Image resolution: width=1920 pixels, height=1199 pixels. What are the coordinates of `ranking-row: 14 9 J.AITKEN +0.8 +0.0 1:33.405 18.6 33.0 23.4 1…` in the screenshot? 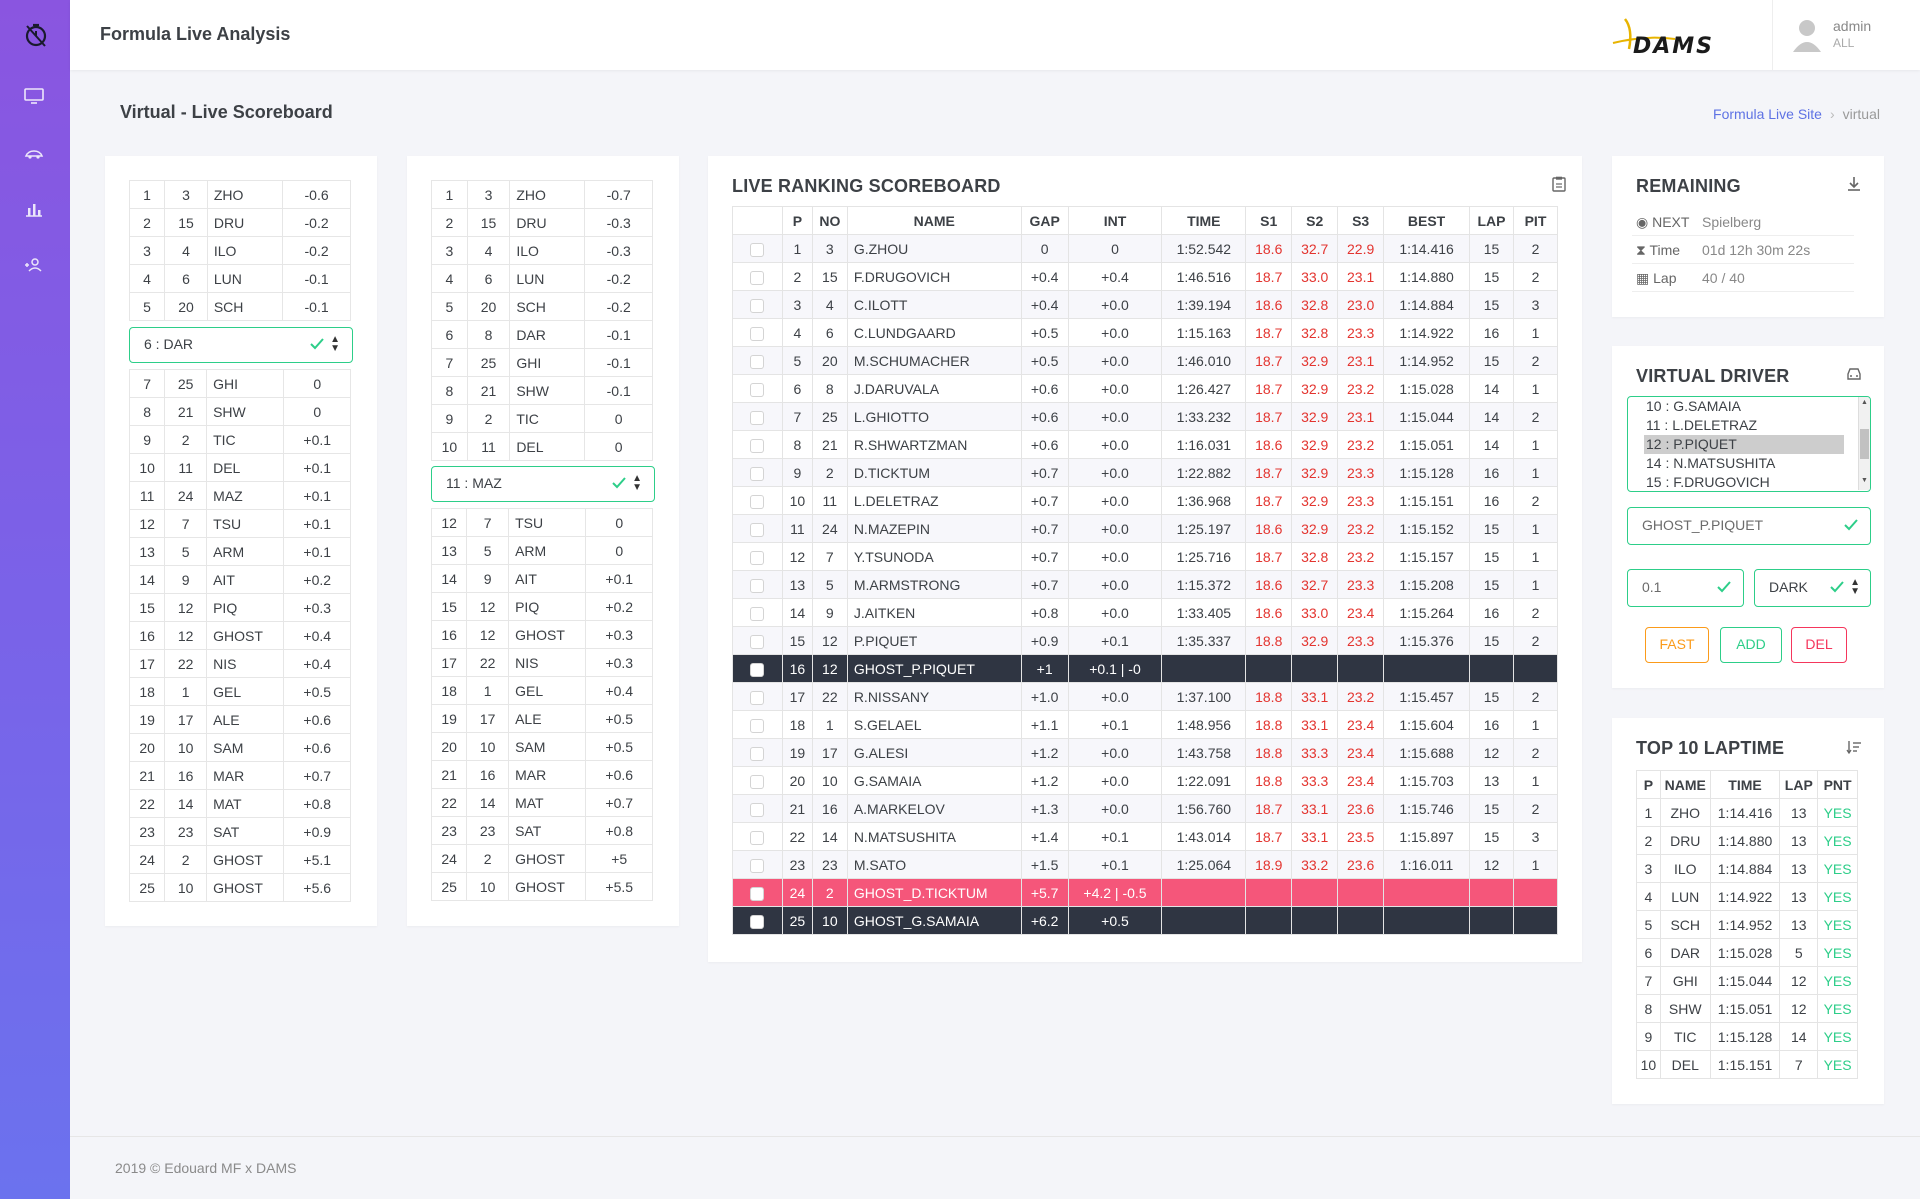 It's located at (1145, 612).